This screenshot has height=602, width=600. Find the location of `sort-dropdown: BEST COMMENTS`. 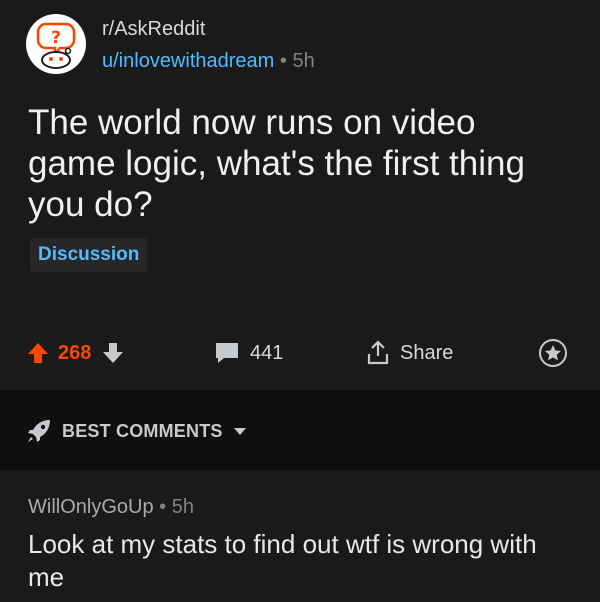

sort-dropdown: BEST COMMENTS is located at coordinates (137, 431).